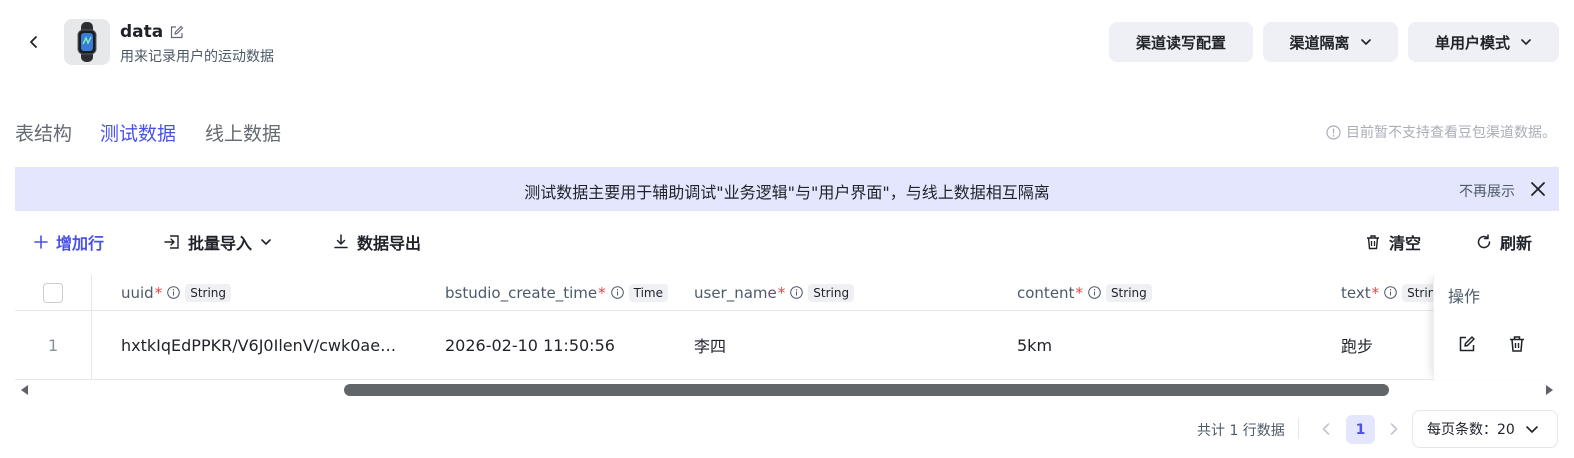  I want to click on app-icon, so click(87, 42).